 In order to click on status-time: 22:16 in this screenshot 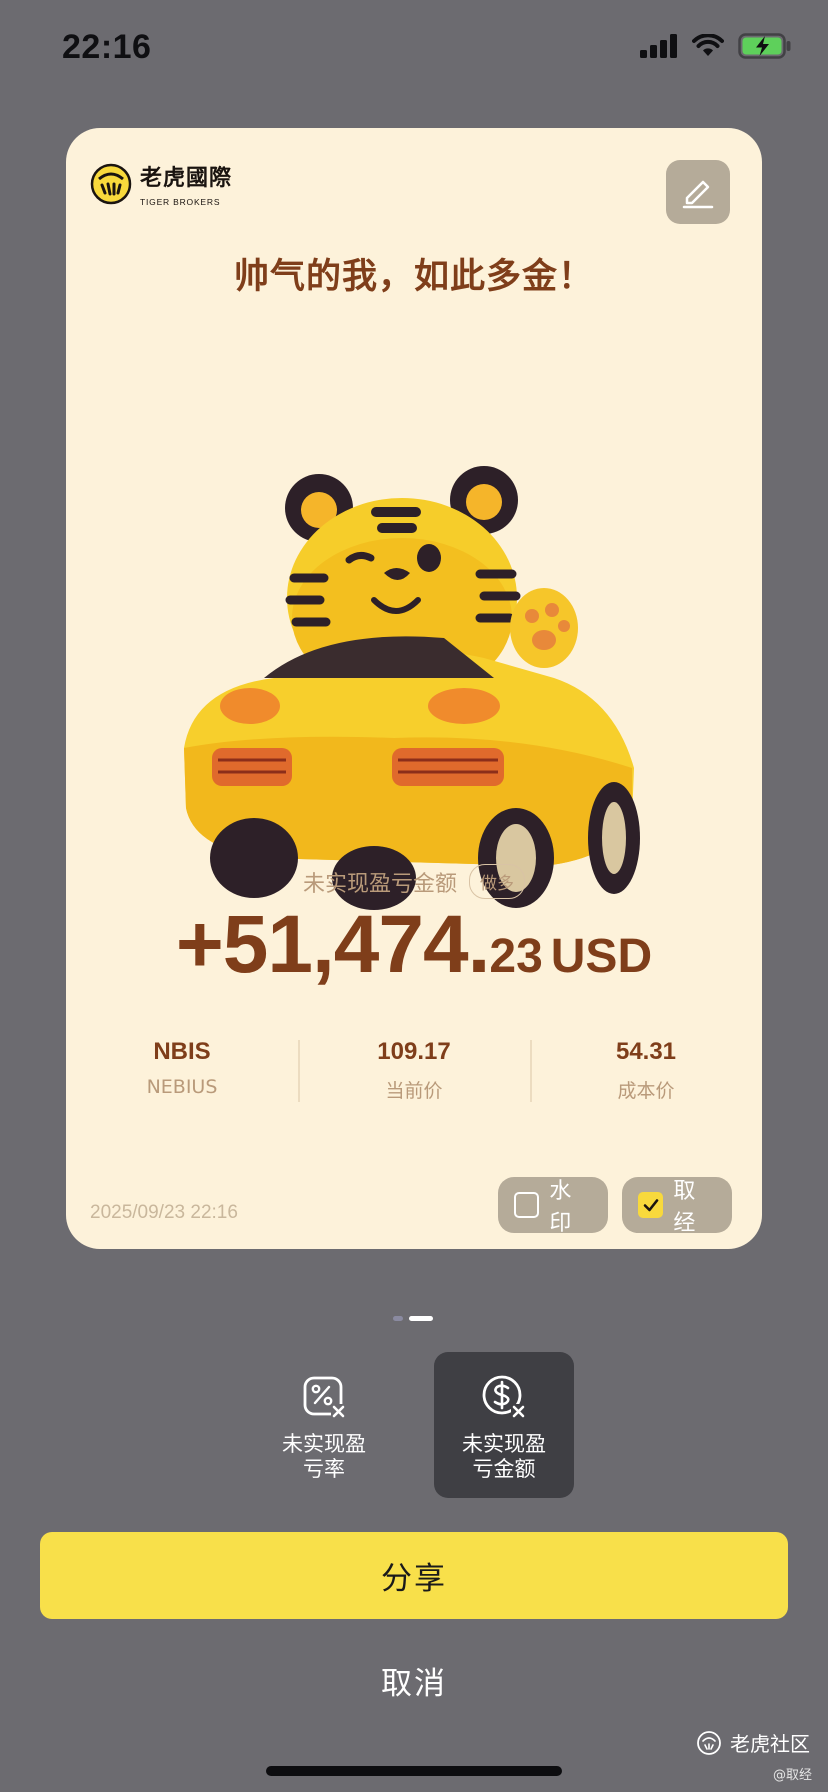, I will do `click(107, 47)`.